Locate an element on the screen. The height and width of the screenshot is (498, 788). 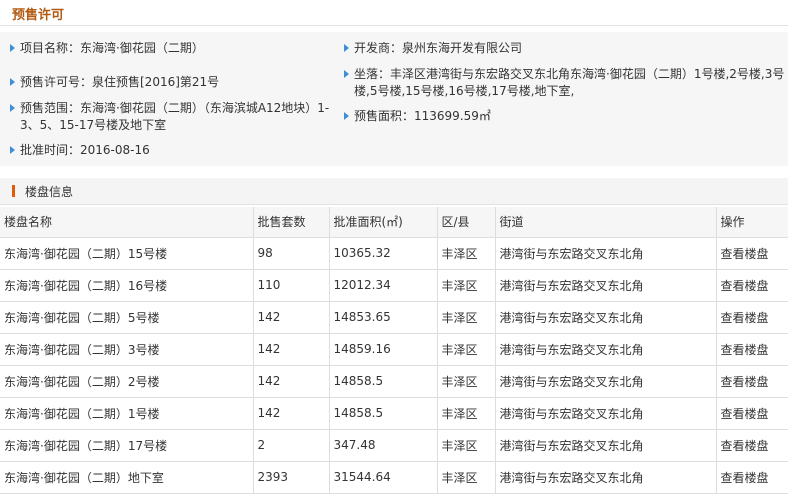
approval-date-text: 批准时间：2016-08-16 is located at coordinates (85, 150).